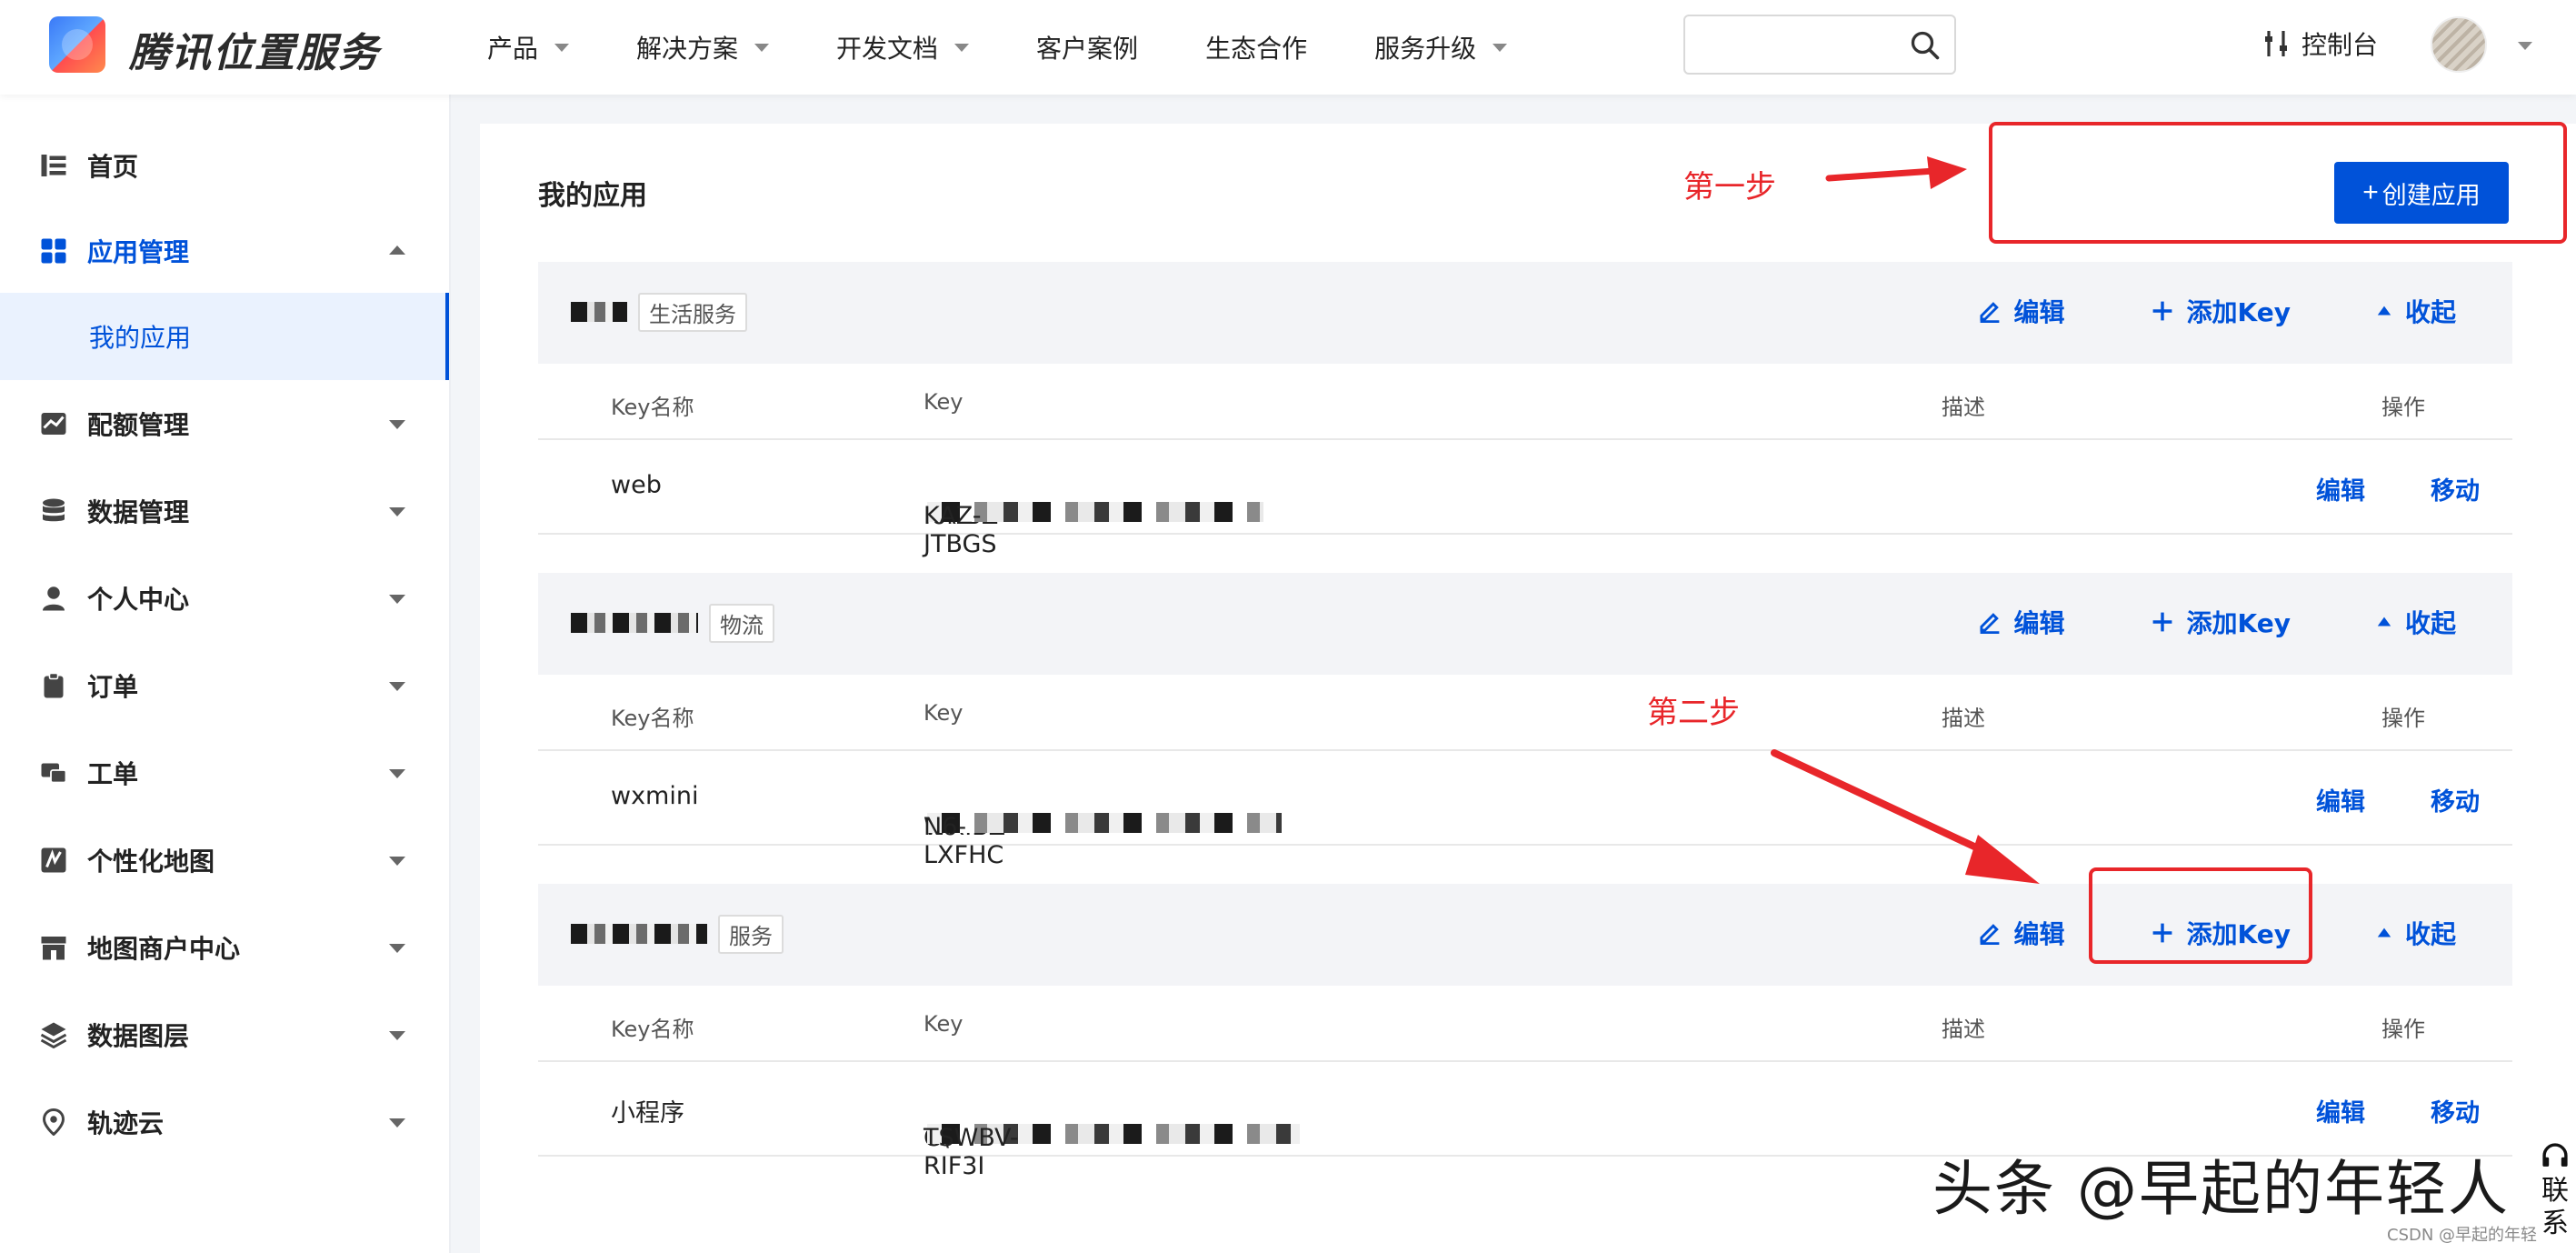 Image resolution: width=2576 pixels, height=1253 pixels. I want to click on brand-name: 腾讯位置服务, so click(254, 49).